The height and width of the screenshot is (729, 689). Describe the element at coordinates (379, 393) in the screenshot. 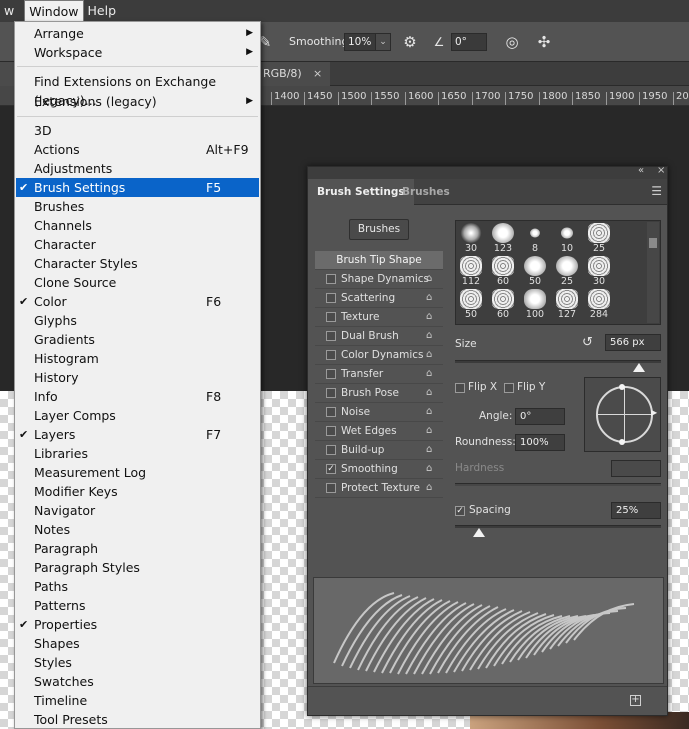

I see `option-brush-pose: Brush Pose ⌂` at that location.